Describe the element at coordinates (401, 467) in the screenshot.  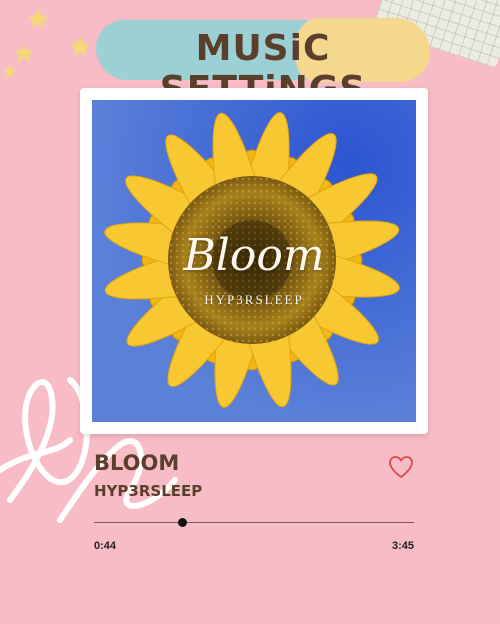
I see `heart-icon` at that location.